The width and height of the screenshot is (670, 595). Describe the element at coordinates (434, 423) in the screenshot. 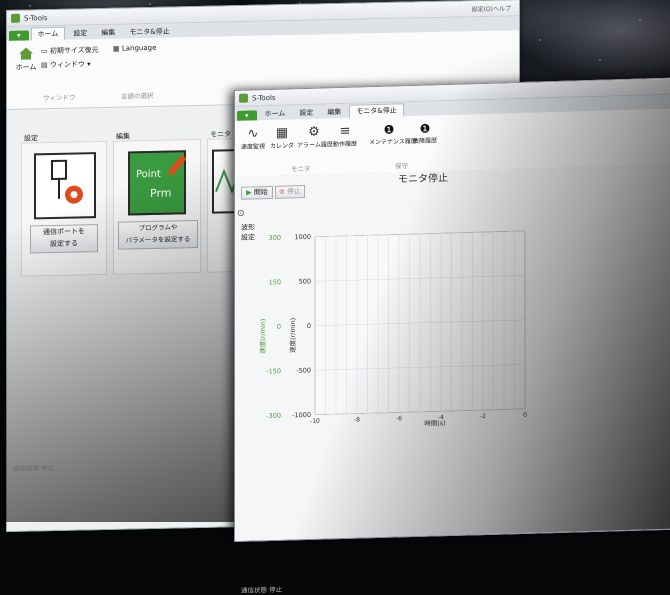

I see `x-axis-label: 時間(s)` at that location.